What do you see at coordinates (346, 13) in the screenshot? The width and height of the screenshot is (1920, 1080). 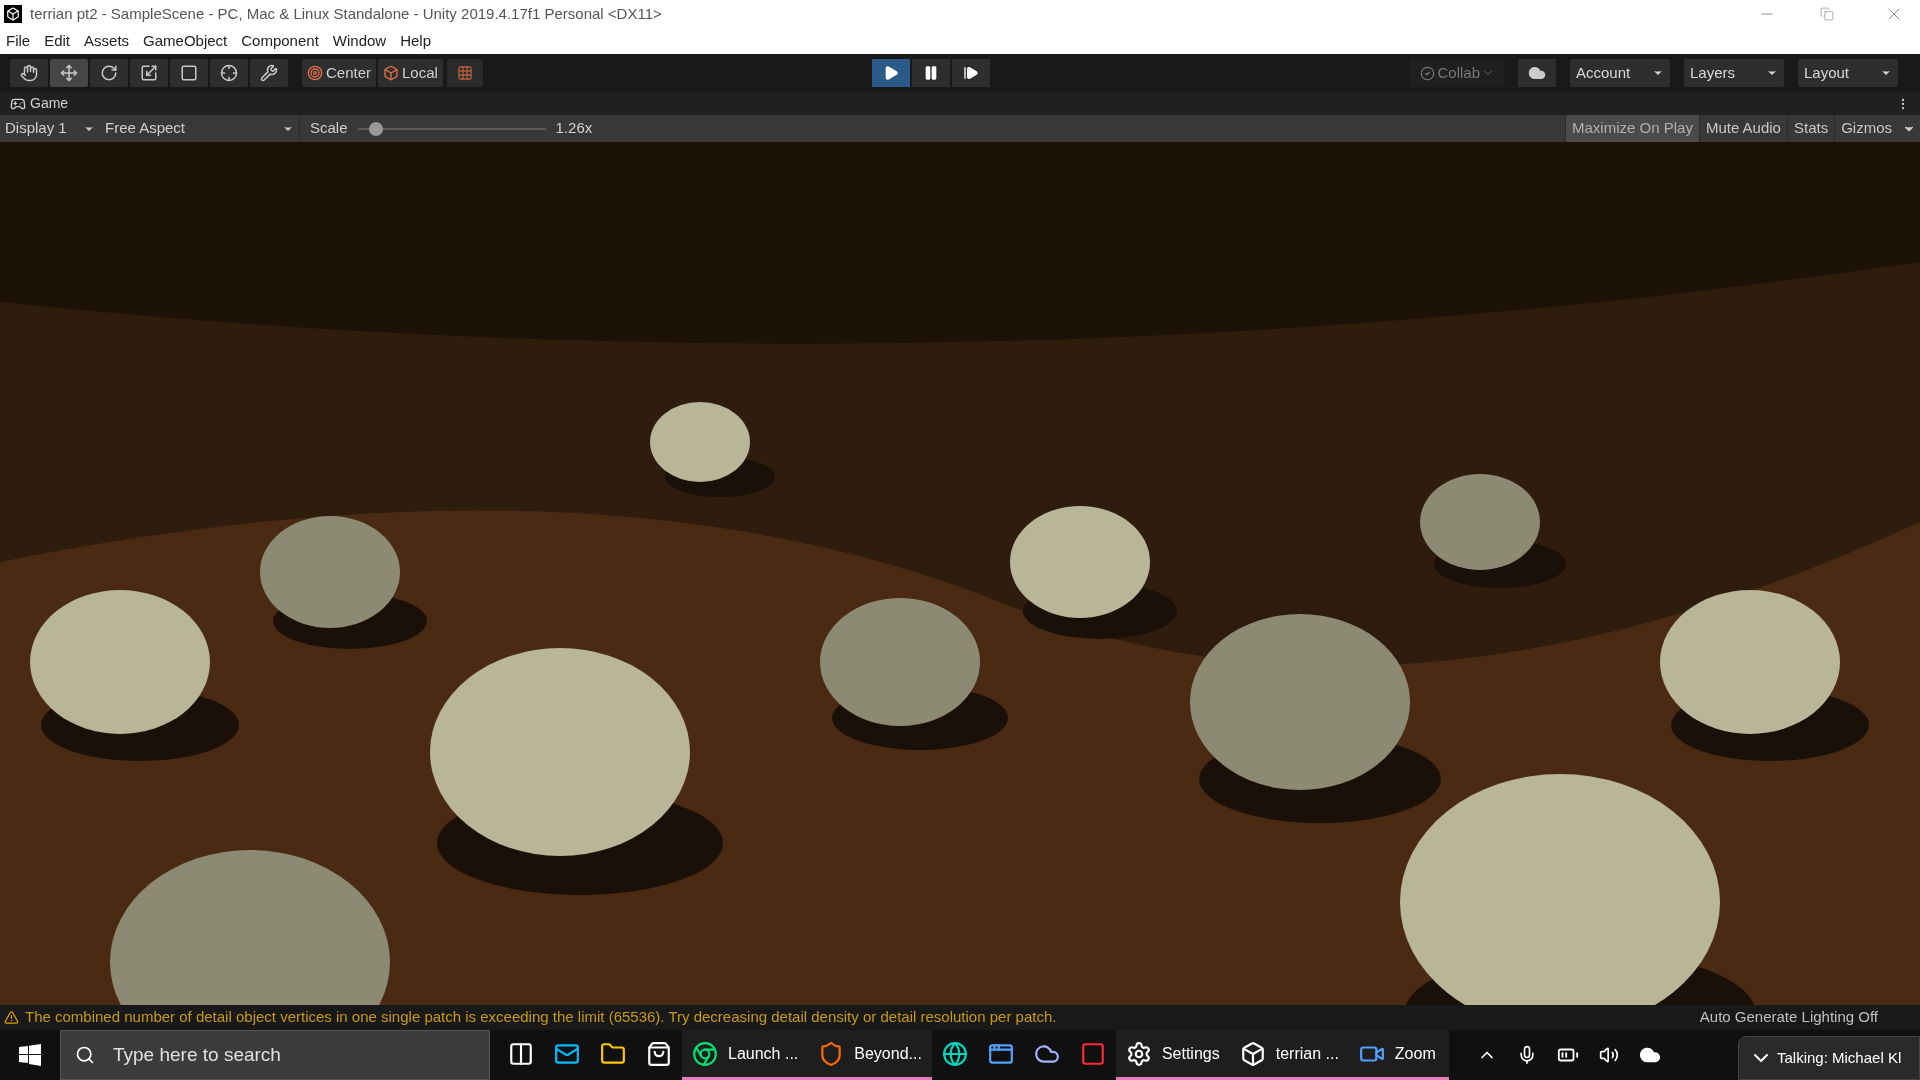 I see `window-title: terrian pt2 - SampleScene - PC, Mac & Linux Standalone - Unity 2019.4.17f1 Personal <DX11>` at bounding box center [346, 13].